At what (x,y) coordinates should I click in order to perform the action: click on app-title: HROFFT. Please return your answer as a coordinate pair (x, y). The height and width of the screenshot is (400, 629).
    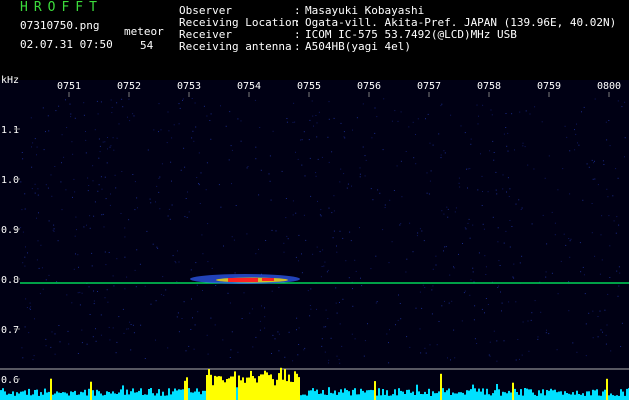
    Looking at the image, I should click on (61, 7).